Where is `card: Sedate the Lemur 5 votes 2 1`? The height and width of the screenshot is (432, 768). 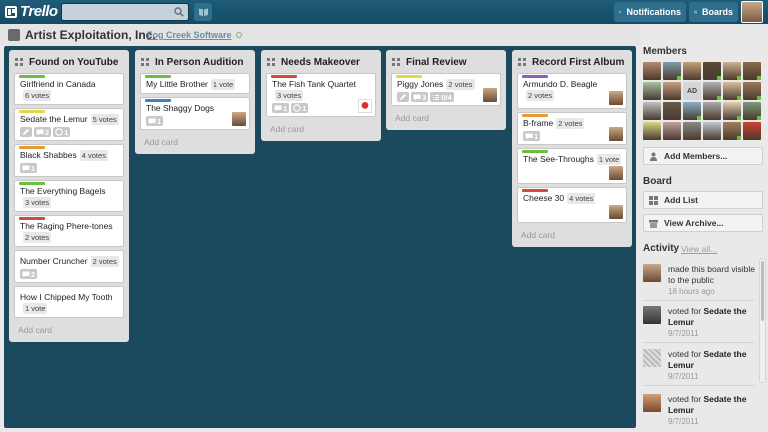 card: Sedate the Lemur 5 votes 2 1 is located at coordinates (69, 124).